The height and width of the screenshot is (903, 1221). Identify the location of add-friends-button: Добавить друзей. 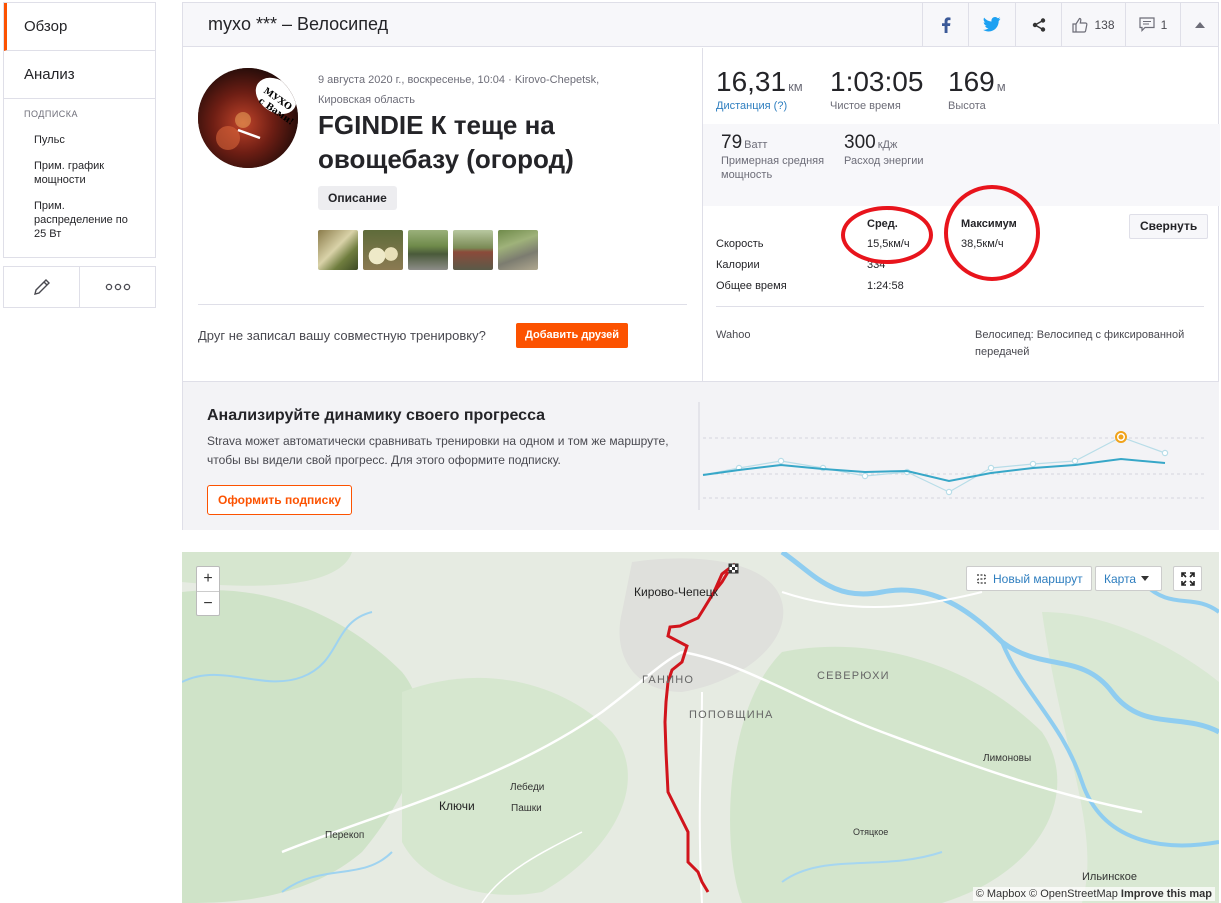
(572, 335).